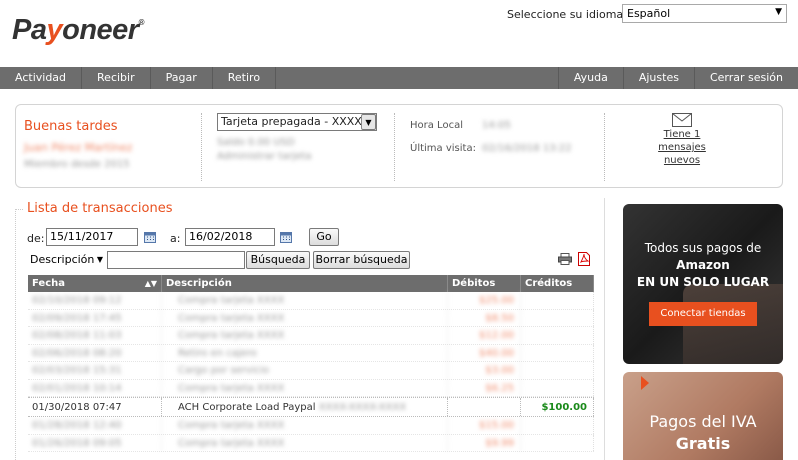 This screenshot has width=798, height=460. I want to click on last-visit-value: 02/16/2018 13:22, so click(527, 148).